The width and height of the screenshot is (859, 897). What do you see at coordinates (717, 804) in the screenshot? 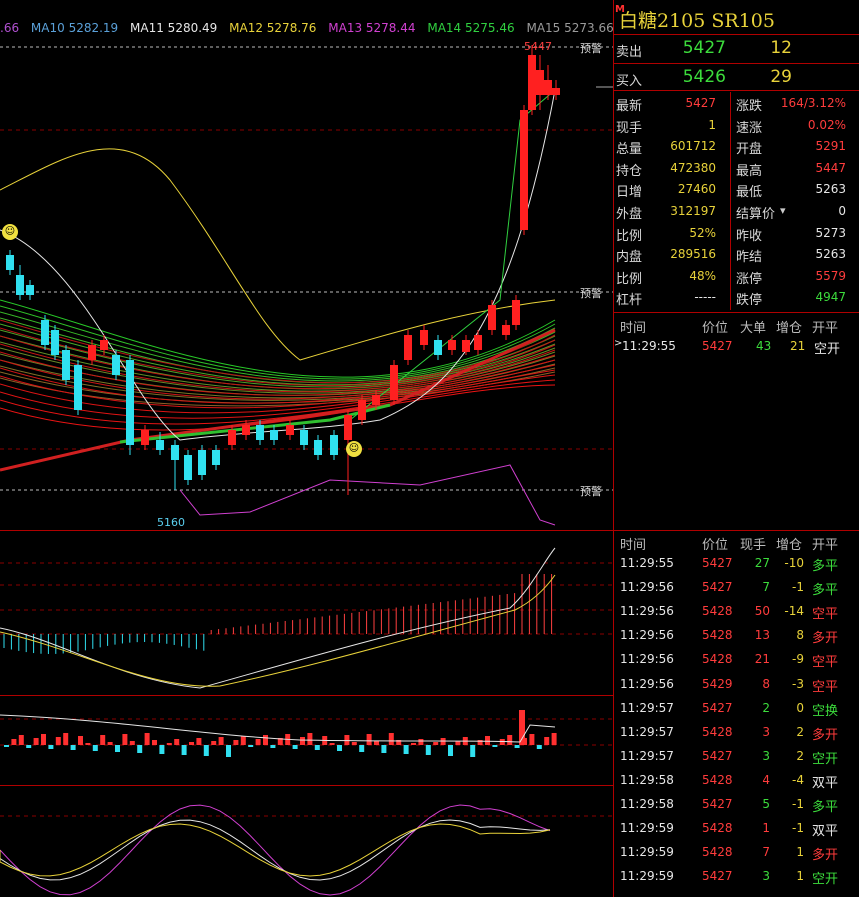
I see `tick-price: 5427` at bounding box center [717, 804].